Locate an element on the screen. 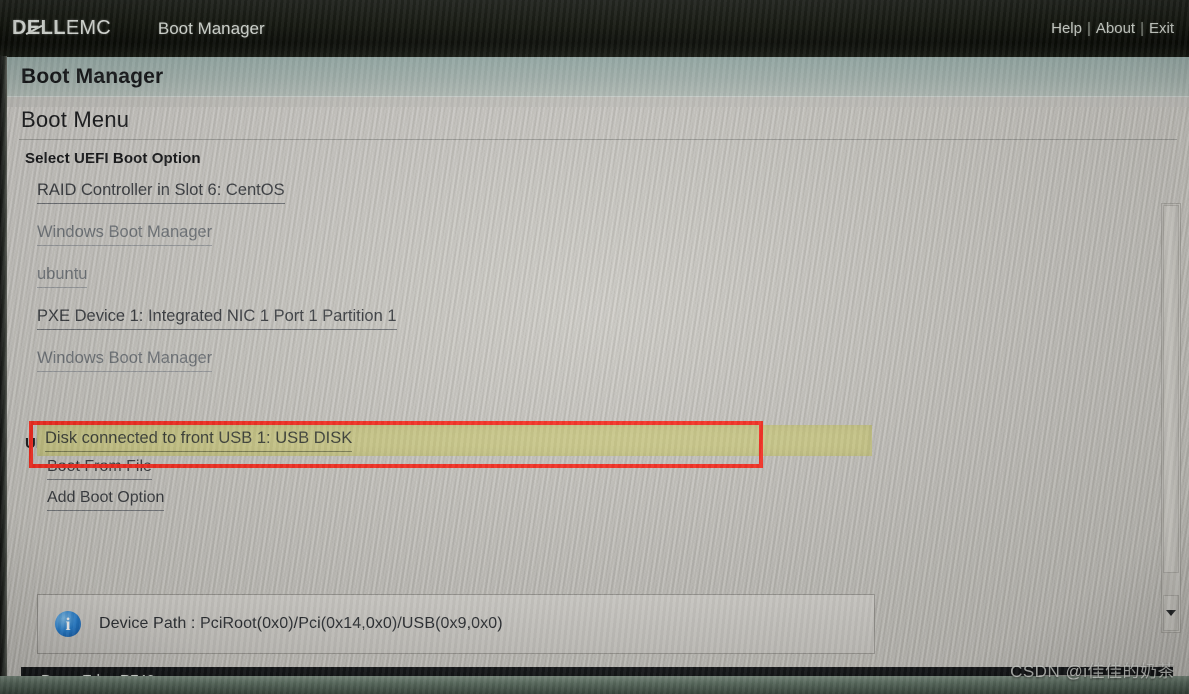  watermark: CSDN @i佳佳的奶茶 is located at coordinates (1092, 671).